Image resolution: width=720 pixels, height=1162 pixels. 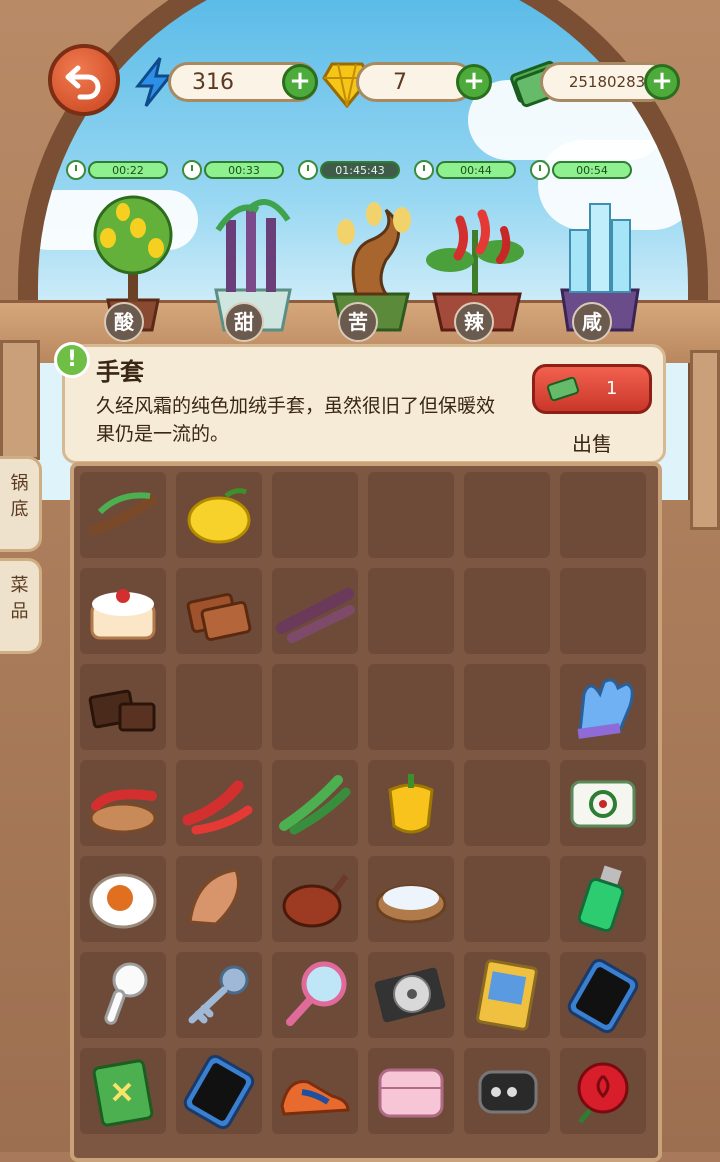 I want to click on chocolate-icon, so click(x=122, y=710).